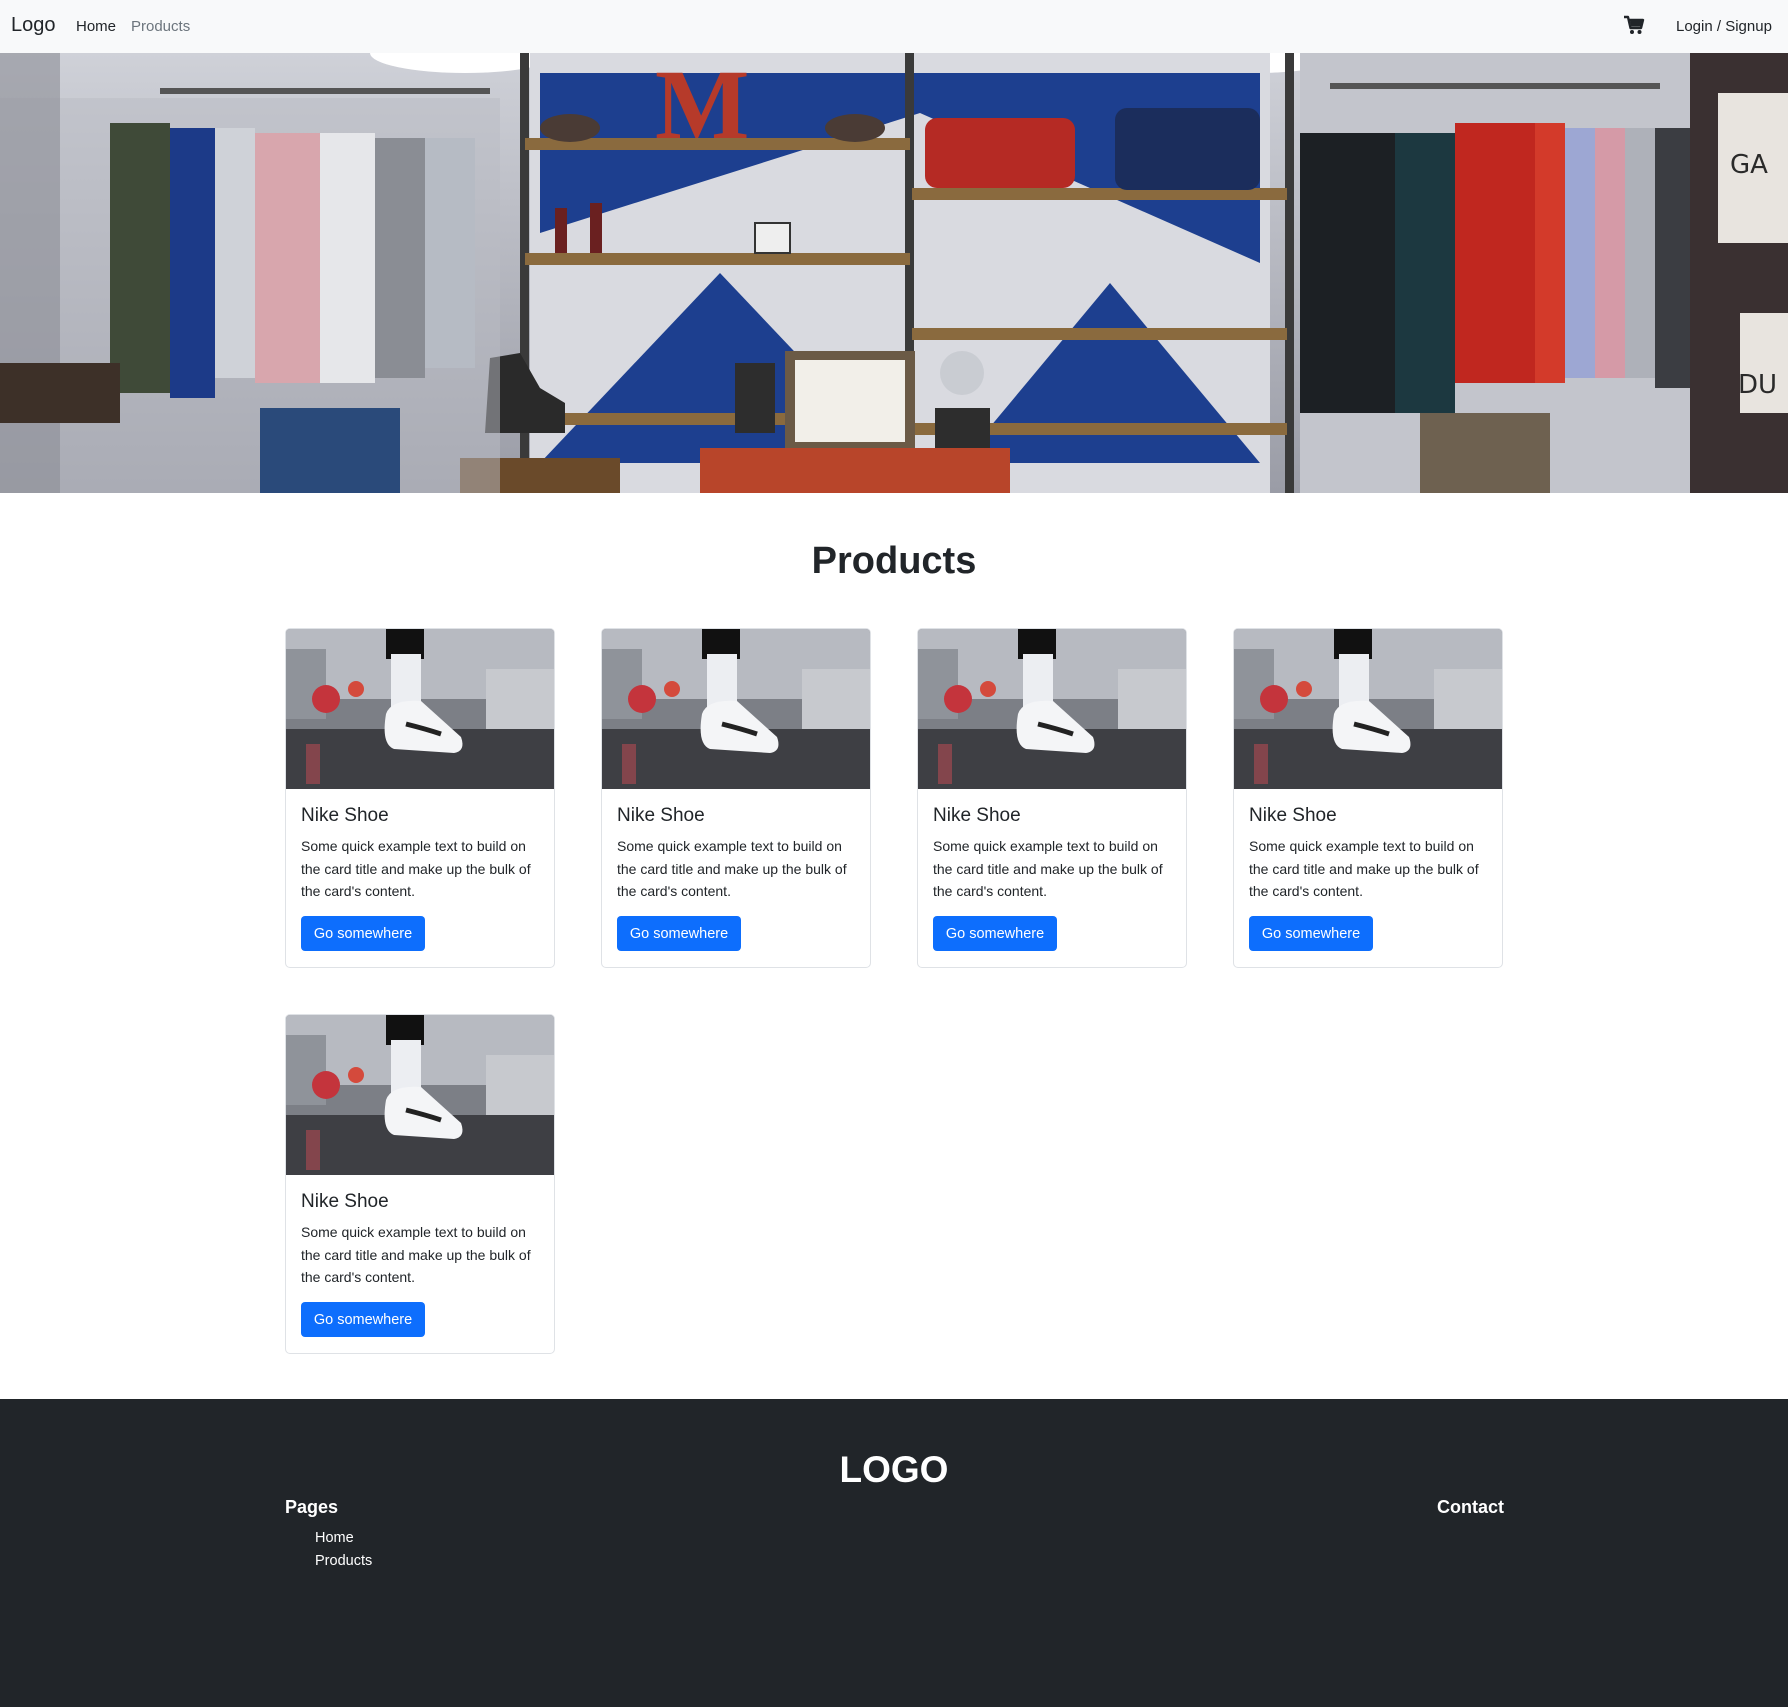  I want to click on footer-link-products: Products, so click(343, 1561).